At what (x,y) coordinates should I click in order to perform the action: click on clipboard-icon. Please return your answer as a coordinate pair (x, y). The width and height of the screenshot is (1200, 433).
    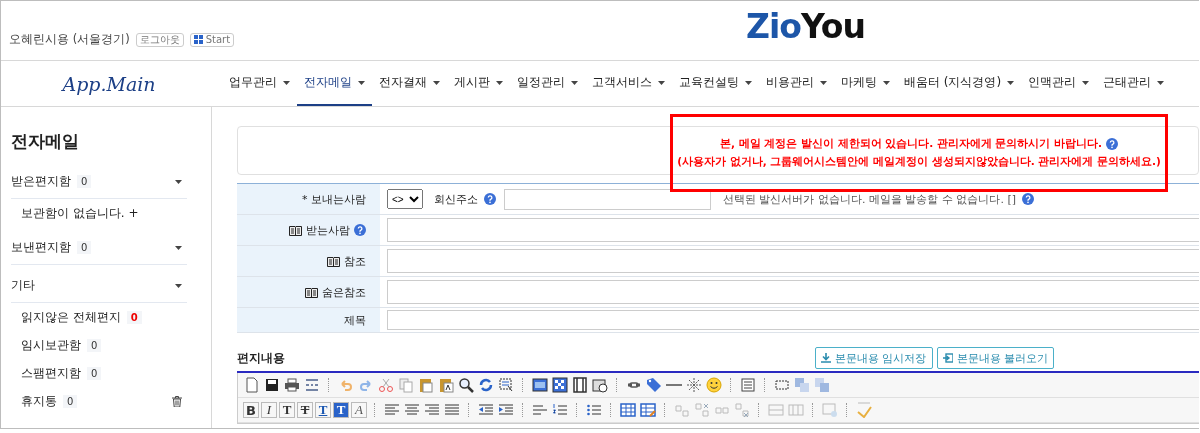
    Looking at the image, I should click on (426, 385).